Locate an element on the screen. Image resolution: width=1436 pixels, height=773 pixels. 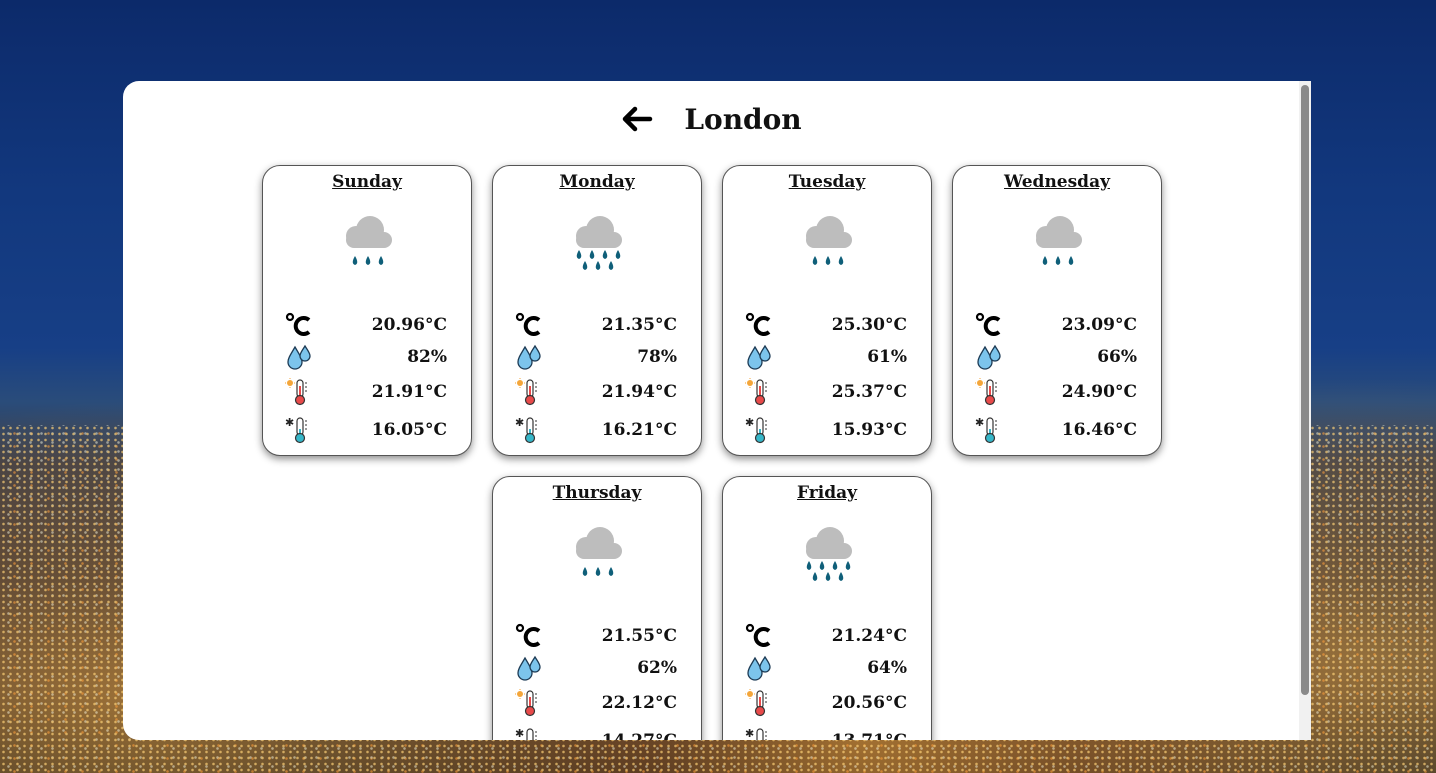
max-temp-row: 21.91°C is located at coordinates (366, 392).